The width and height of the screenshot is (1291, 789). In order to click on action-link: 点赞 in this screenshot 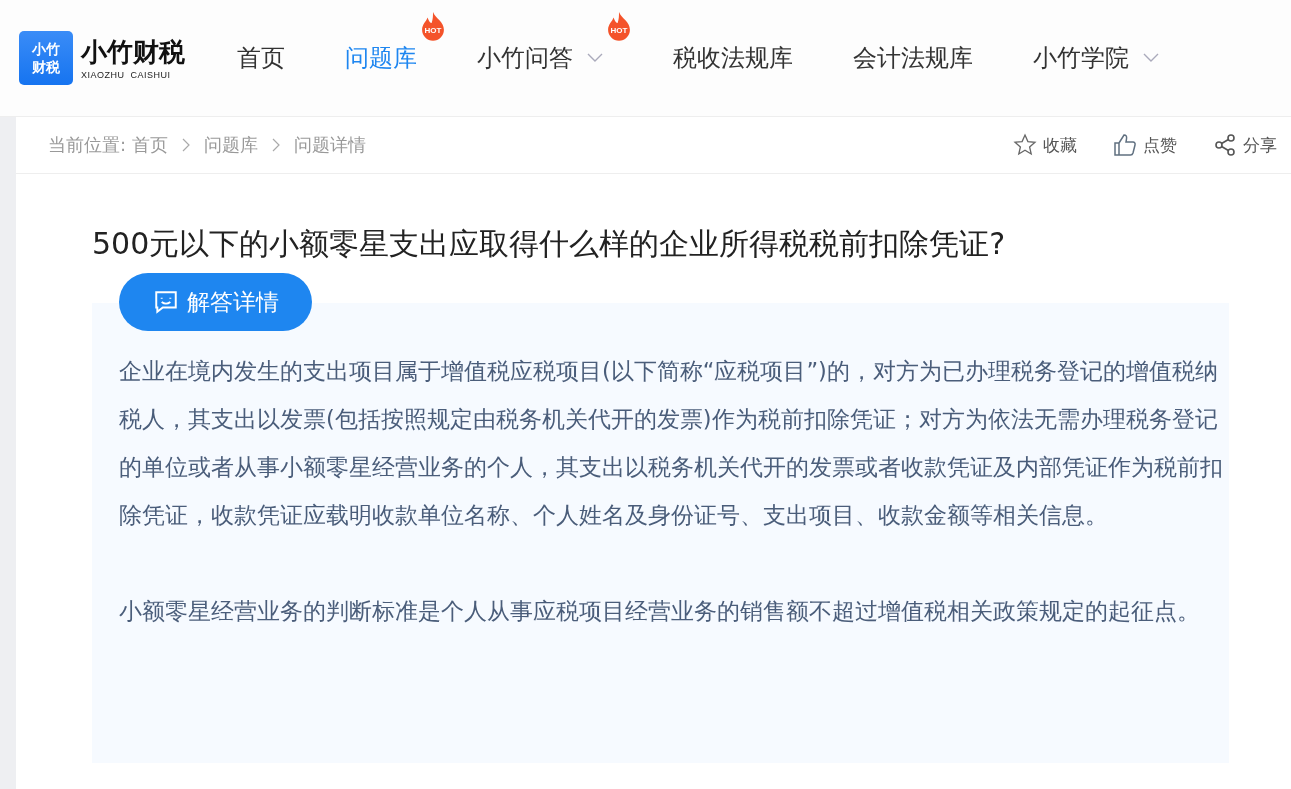, I will do `click(1145, 145)`.